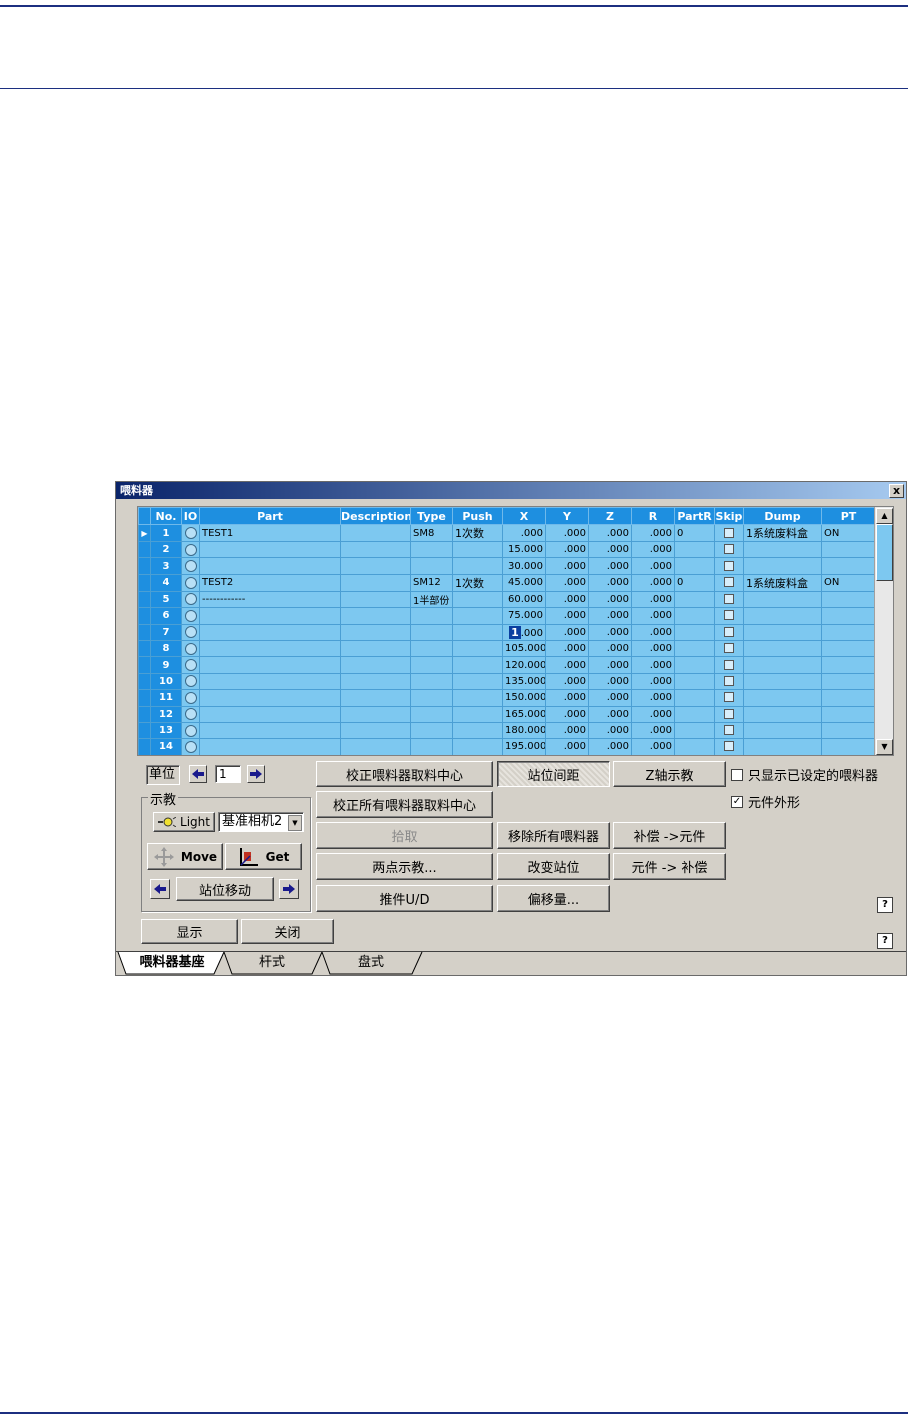 The height and width of the screenshot is (1424, 908). What do you see at coordinates (524, 681) in the screenshot?
I see `cell-x: 135.000` at bounding box center [524, 681].